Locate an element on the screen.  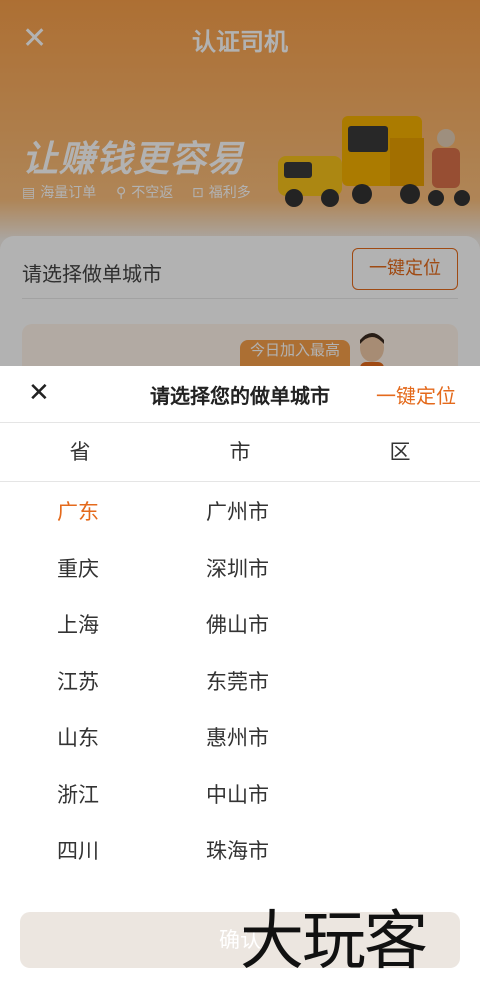
city-item: 中山市 is located at coordinates (237, 805).